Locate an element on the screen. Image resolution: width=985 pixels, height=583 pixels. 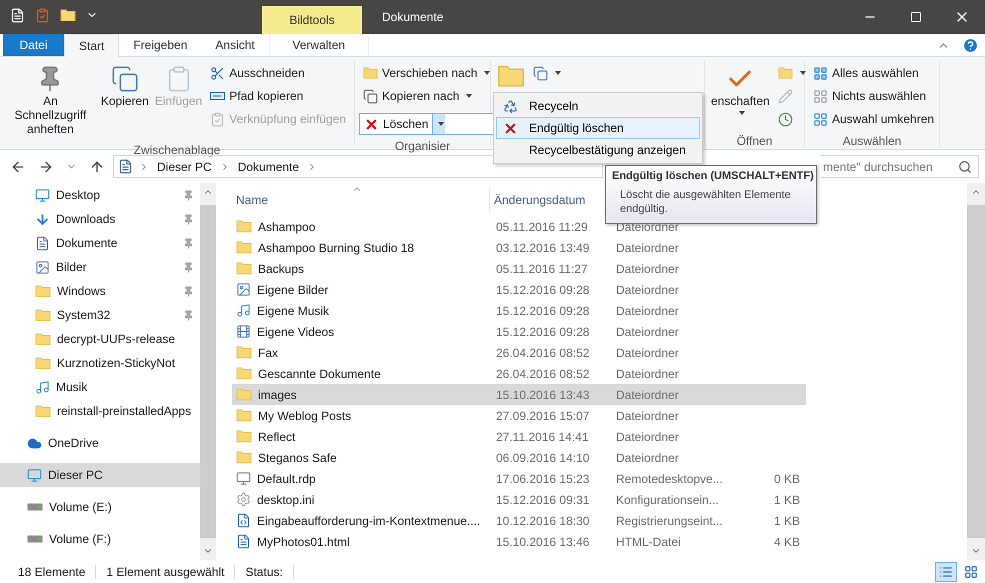
ribbon-tab: Verwalten is located at coordinates (318, 45).